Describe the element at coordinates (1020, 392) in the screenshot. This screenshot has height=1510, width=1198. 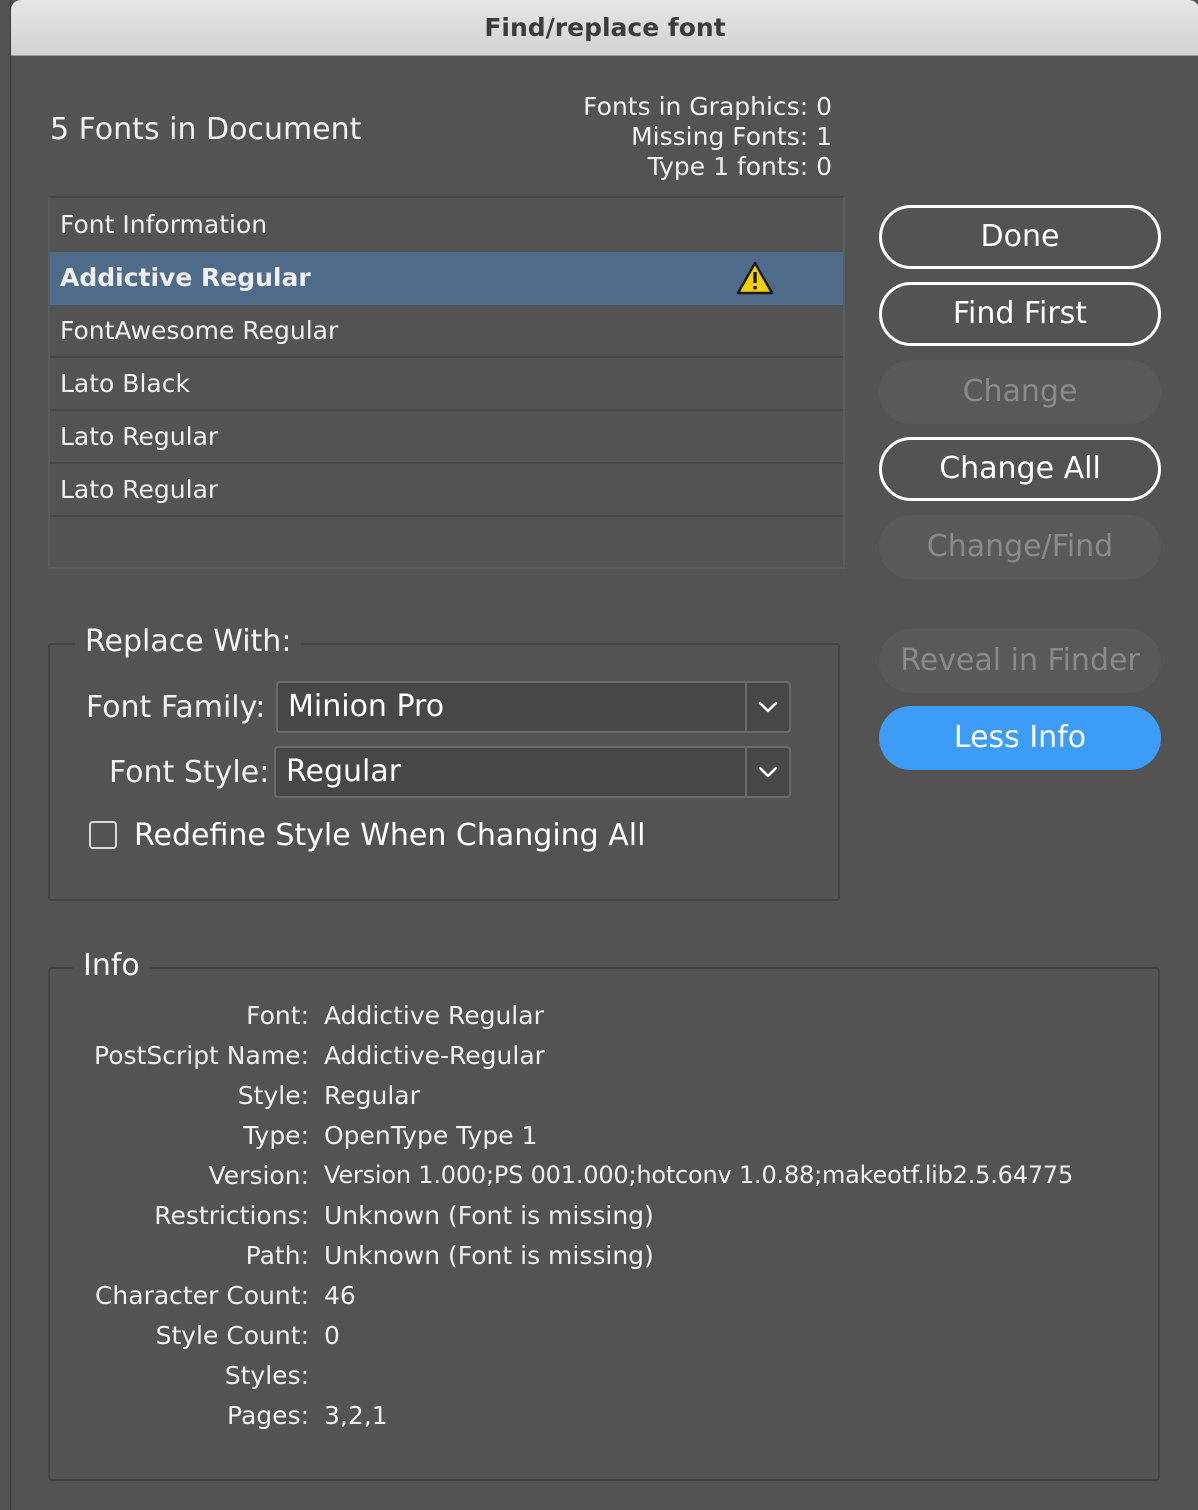
I see `change-button: Change` at that location.